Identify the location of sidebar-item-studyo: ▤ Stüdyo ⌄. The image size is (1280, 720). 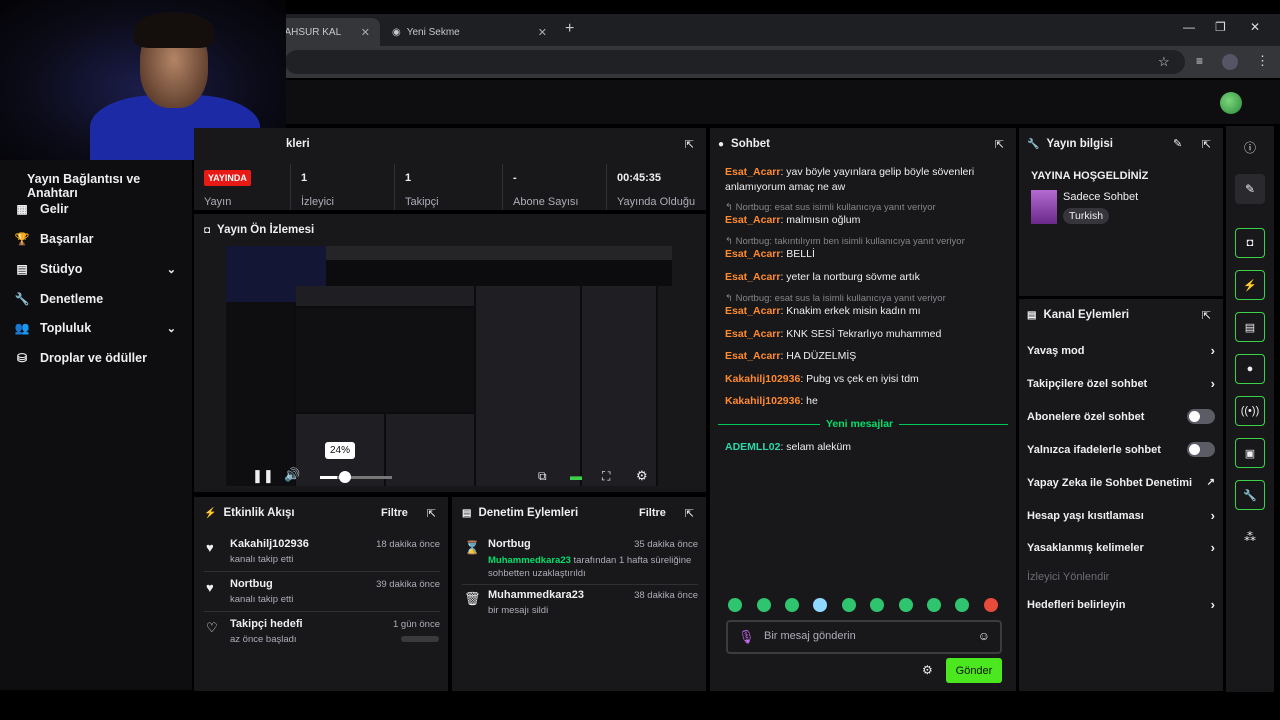
(99, 269).